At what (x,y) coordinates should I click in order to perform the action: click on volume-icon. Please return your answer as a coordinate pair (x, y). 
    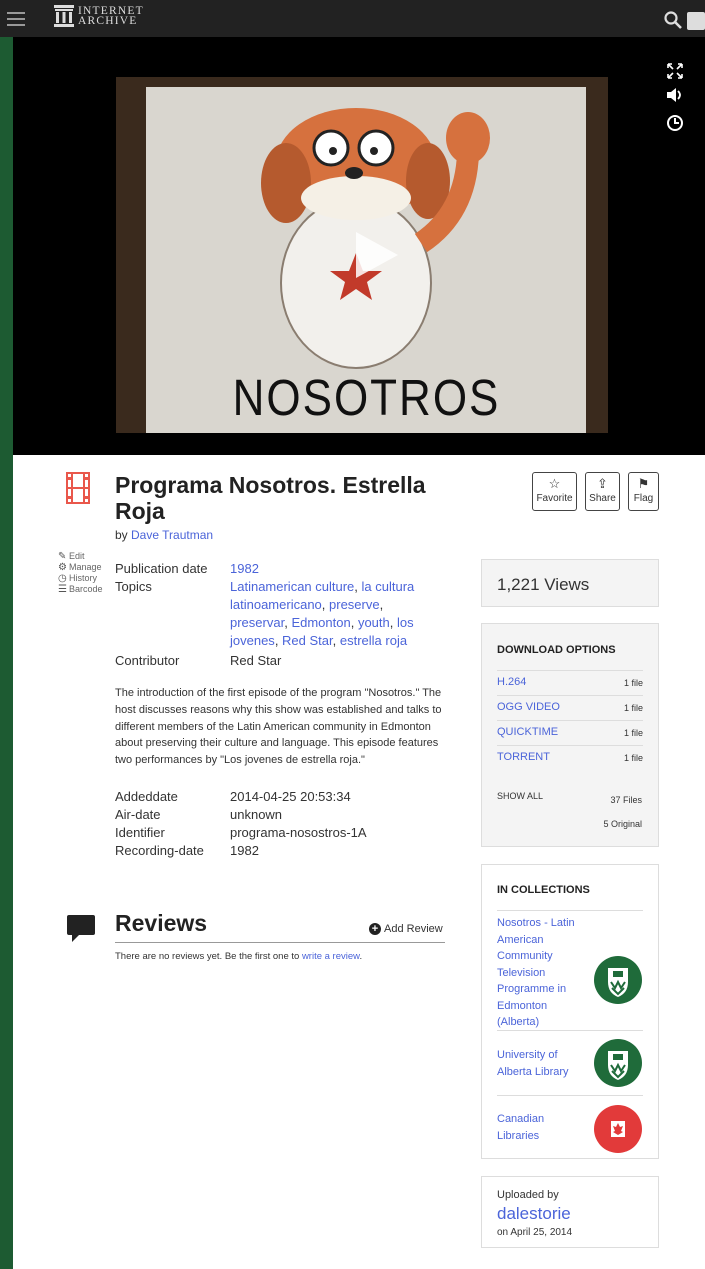
    Looking at the image, I should click on (675, 95).